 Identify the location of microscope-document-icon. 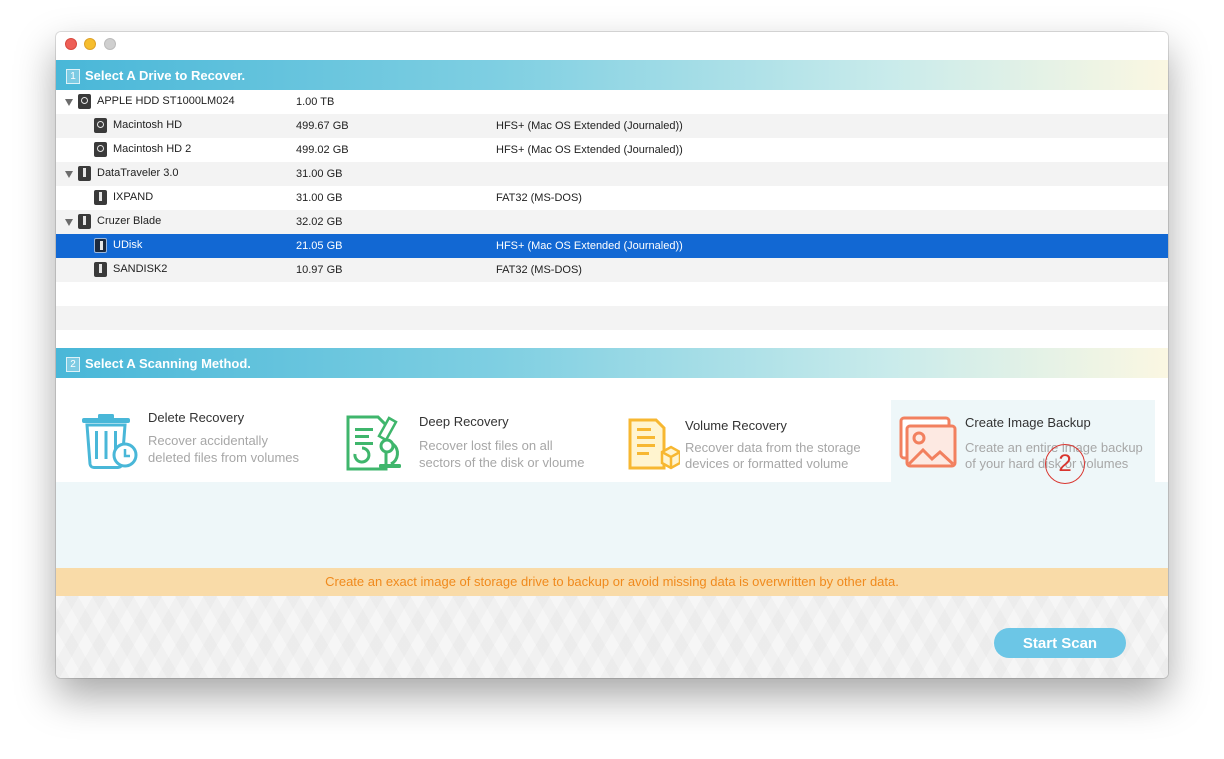
(373, 443).